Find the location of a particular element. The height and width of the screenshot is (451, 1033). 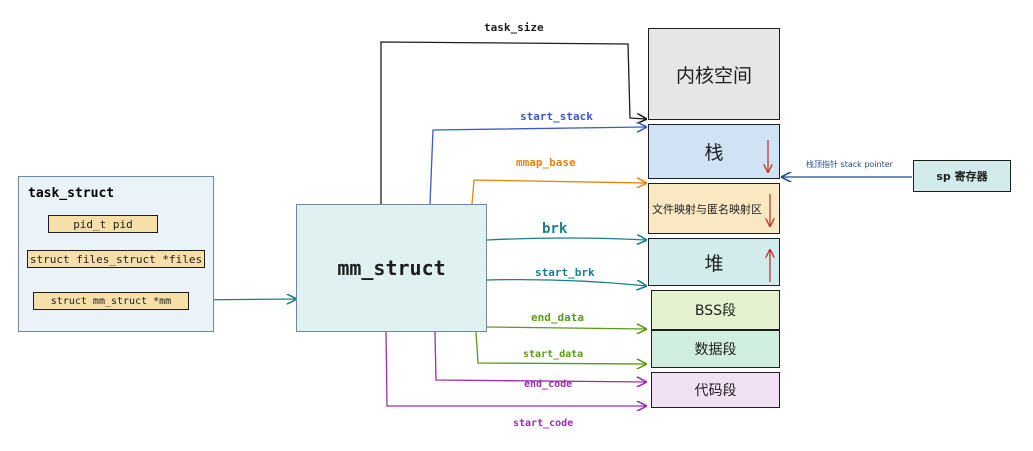

sp-register-box: sp 寄存器 is located at coordinates (962, 176).